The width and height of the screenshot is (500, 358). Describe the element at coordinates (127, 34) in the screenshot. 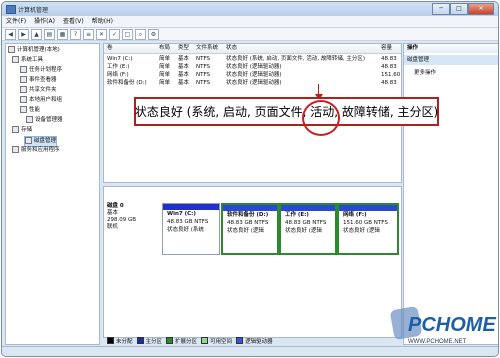

I see `folder-icon: □` at that location.